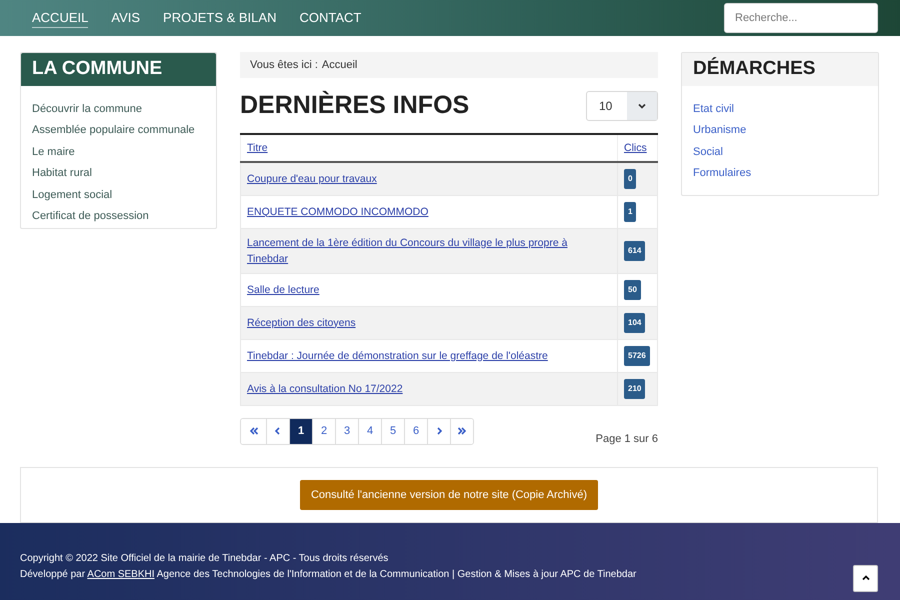  Describe the element at coordinates (118, 153) in the screenshot. I see `sidebar-link: Le maire` at that location.